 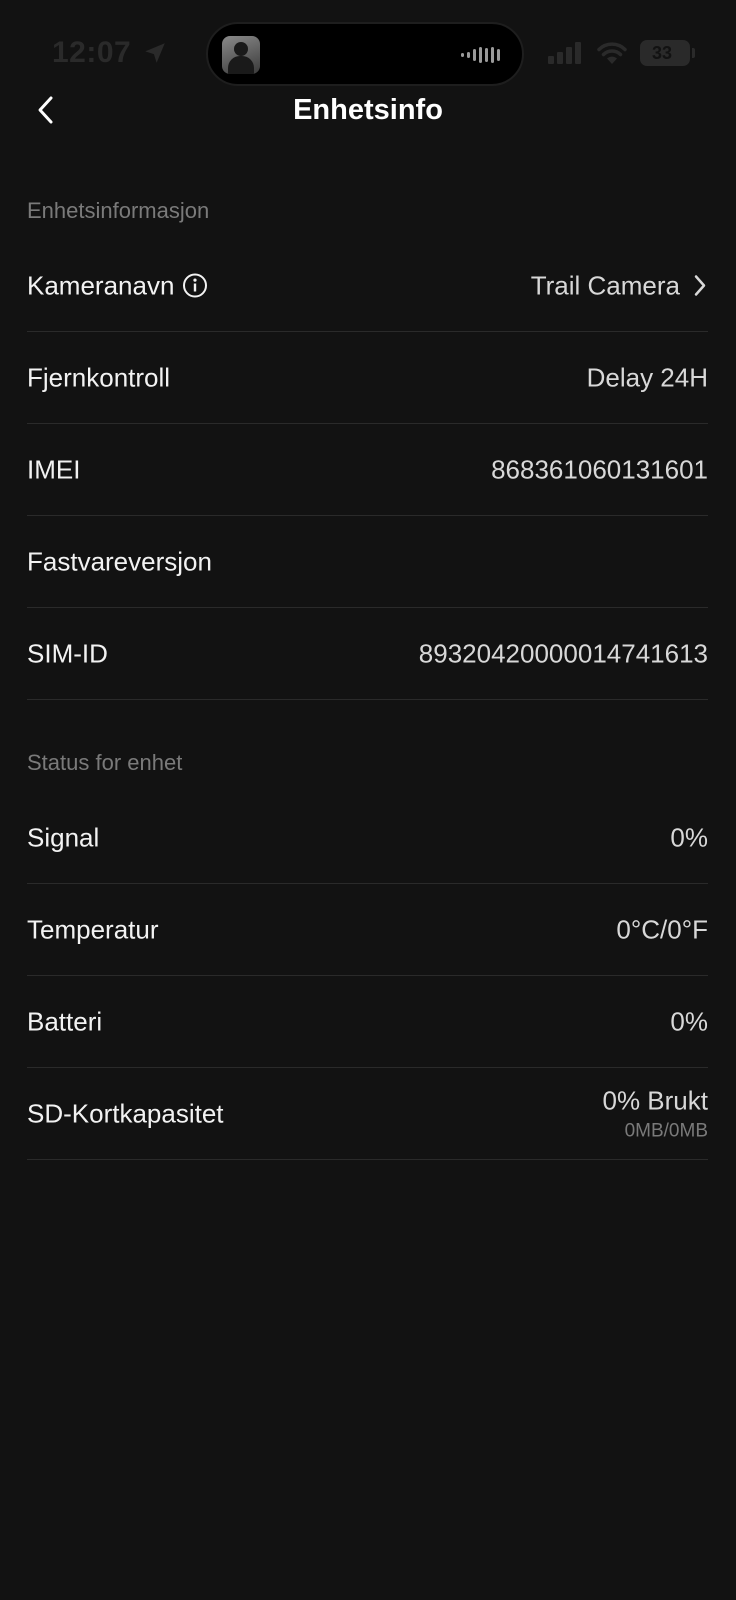 What do you see at coordinates (101, 285) in the screenshot?
I see `camera-name-label: Kameranavn` at bounding box center [101, 285].